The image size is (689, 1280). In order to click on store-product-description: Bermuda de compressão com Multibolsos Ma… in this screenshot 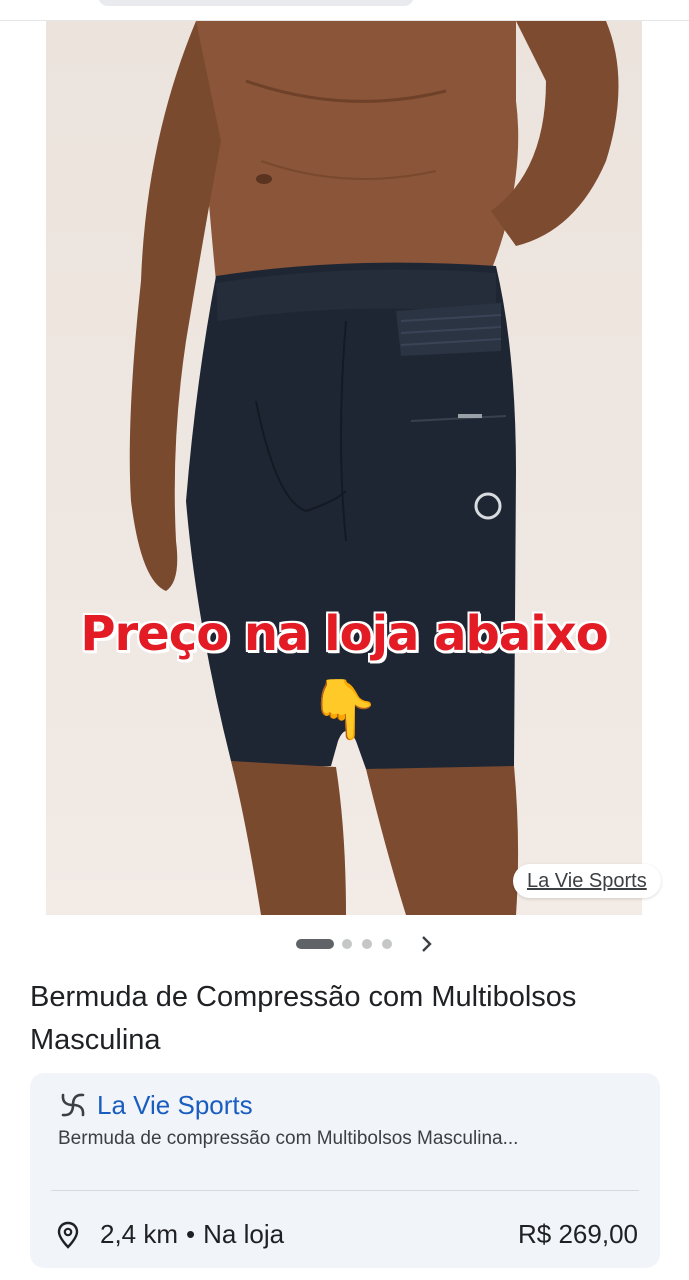, I will do `click(288, 1138)`.